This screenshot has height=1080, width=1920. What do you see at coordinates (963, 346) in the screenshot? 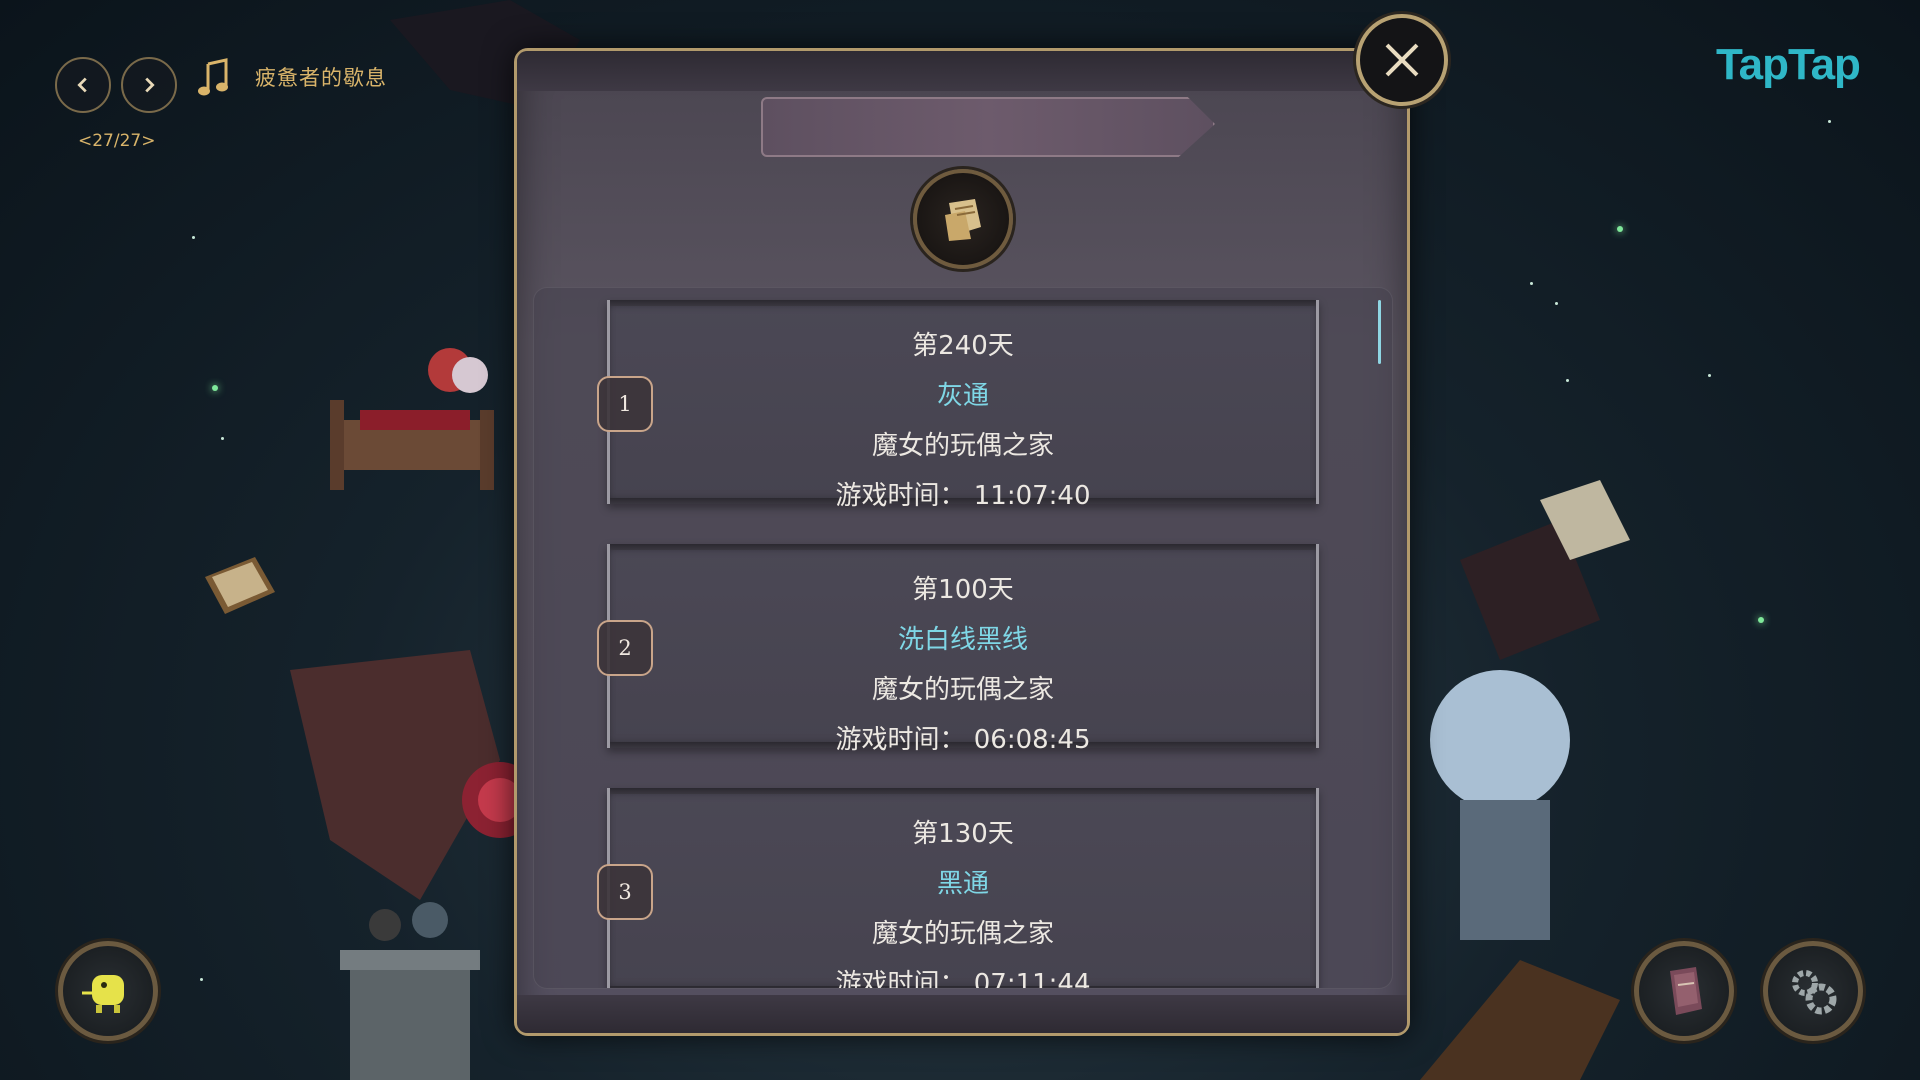
I see `record-day: 第240天` at bounding box center [963, 346].